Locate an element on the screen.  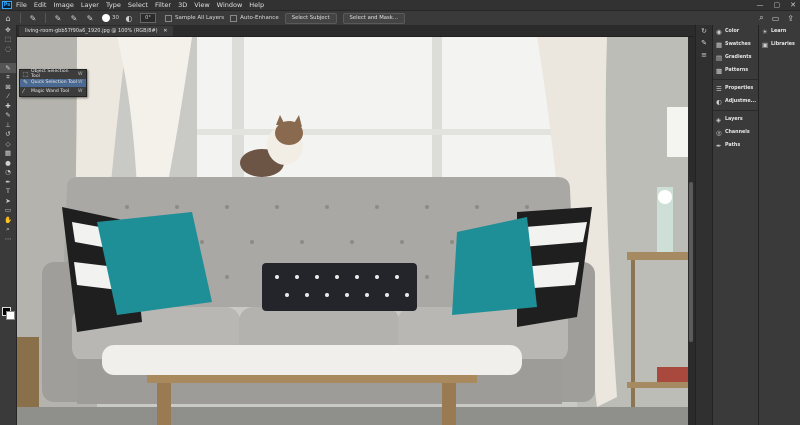
paths-panel-tab: ✒ Paths is located at coordinates (735, 145).